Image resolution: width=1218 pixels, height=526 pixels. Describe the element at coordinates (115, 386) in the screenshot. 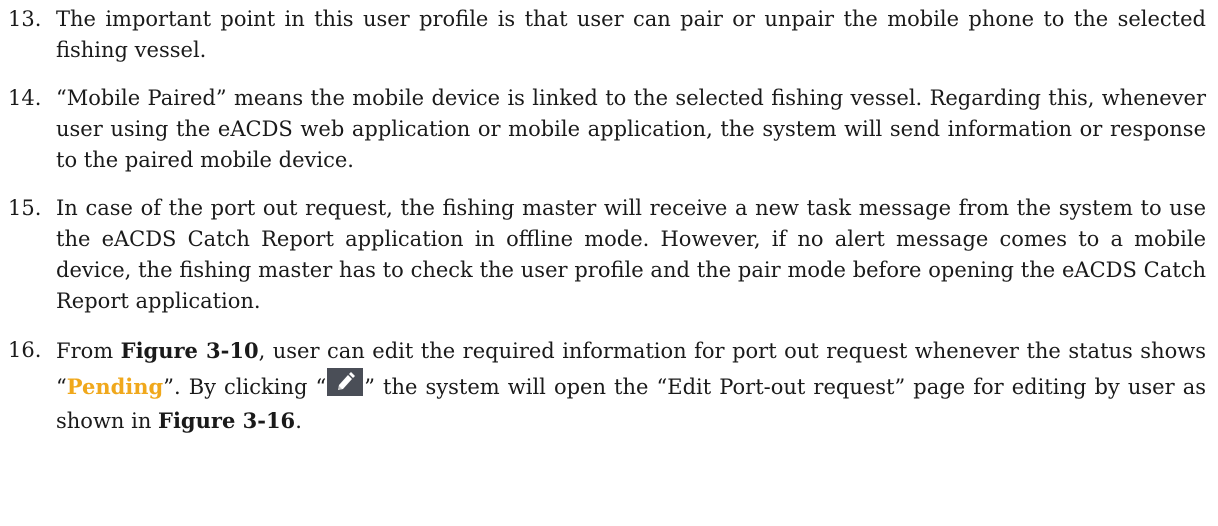

I see `pending-status-text: Pending` at that location.